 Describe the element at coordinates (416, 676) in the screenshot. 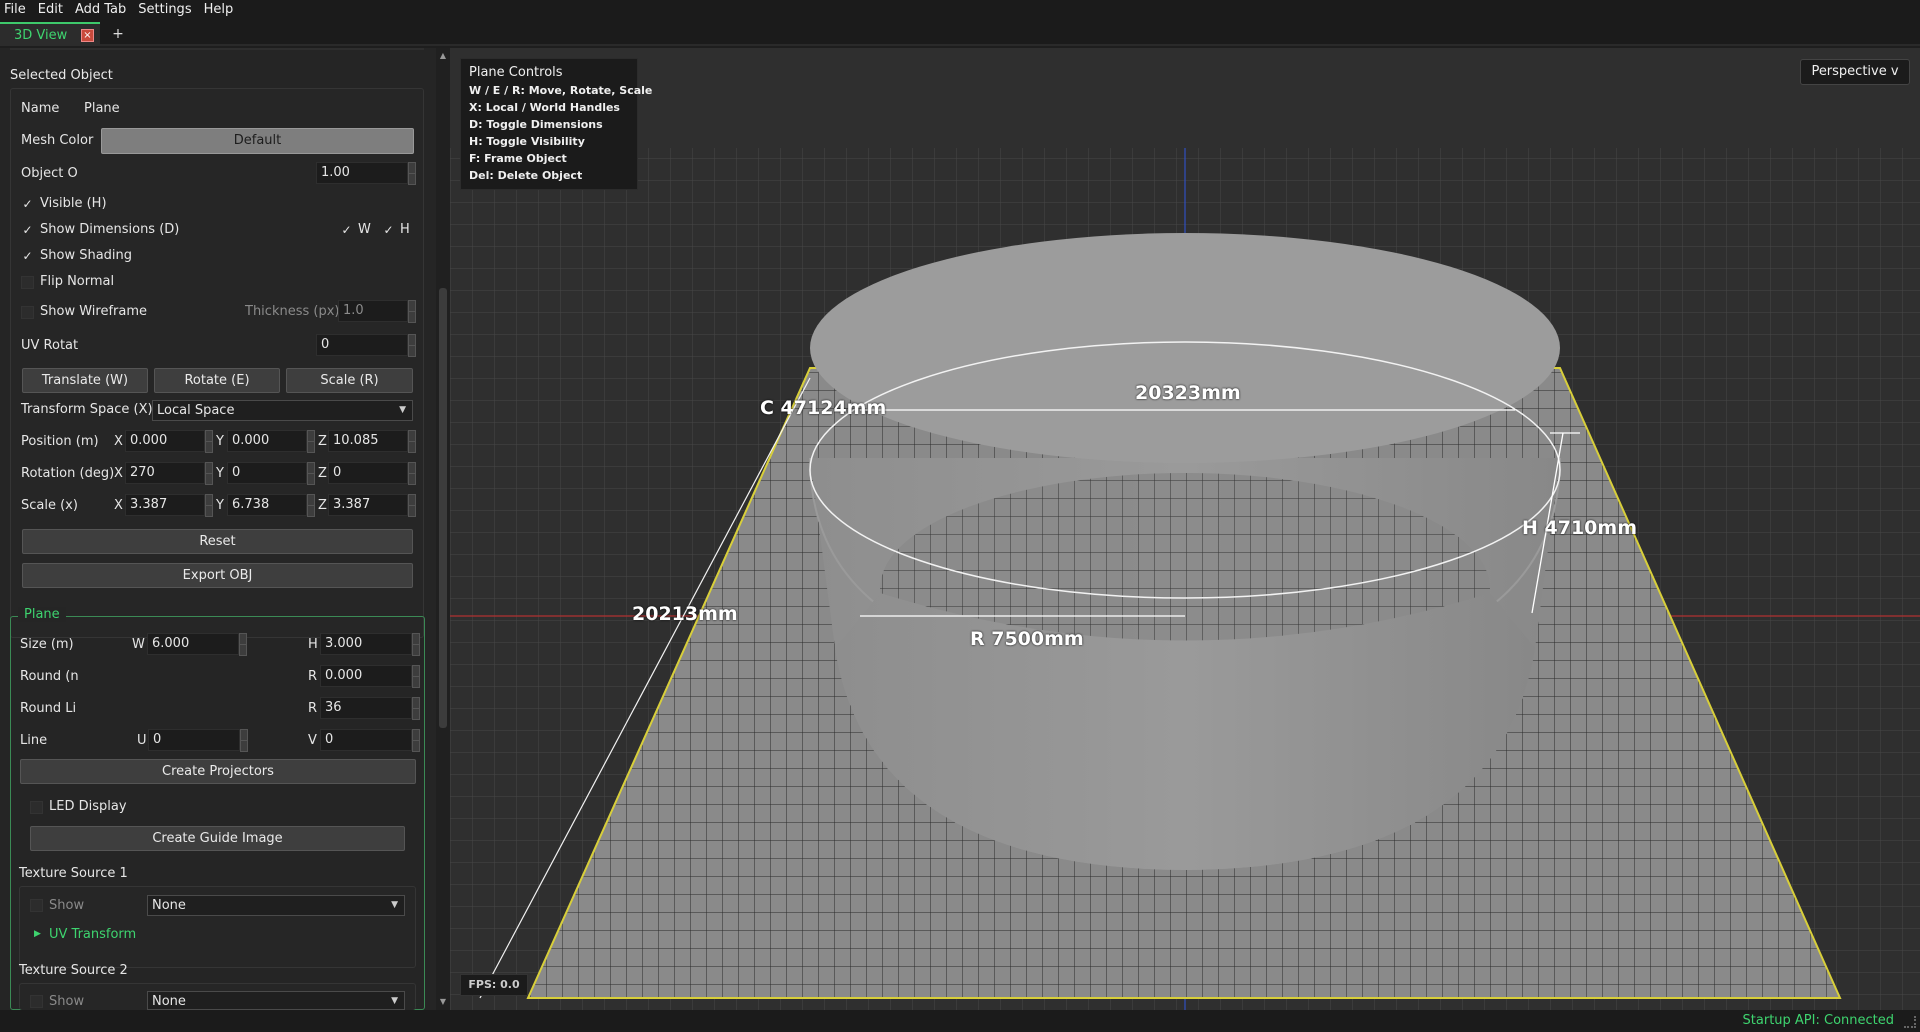

I see `round-n-spinner` at that location.